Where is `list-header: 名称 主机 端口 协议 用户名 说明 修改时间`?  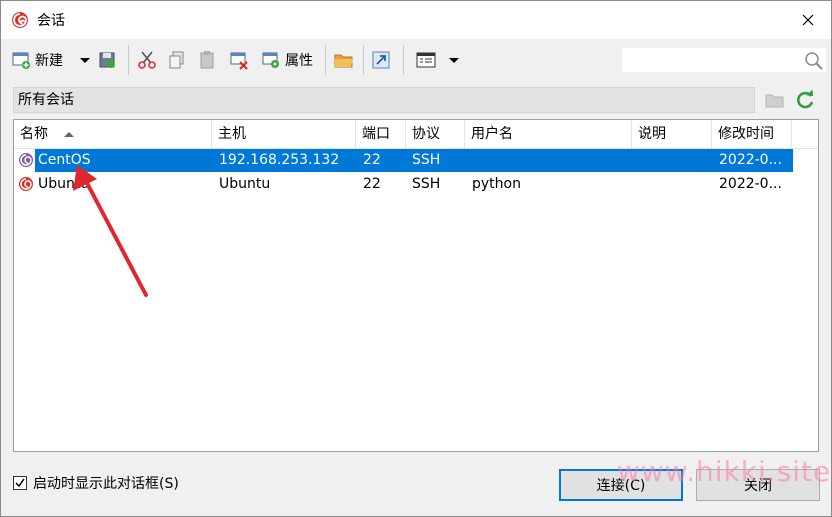 list-header: 名称 主机 端口 协议 用户名 说明 修改时间 is located at coordinates (416, 134).